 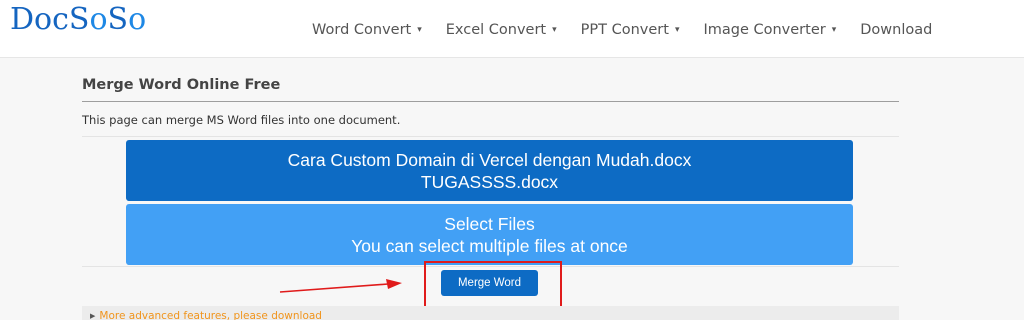 I want to click on merge-word-button: Merge Word, so click(x=489, y=283).